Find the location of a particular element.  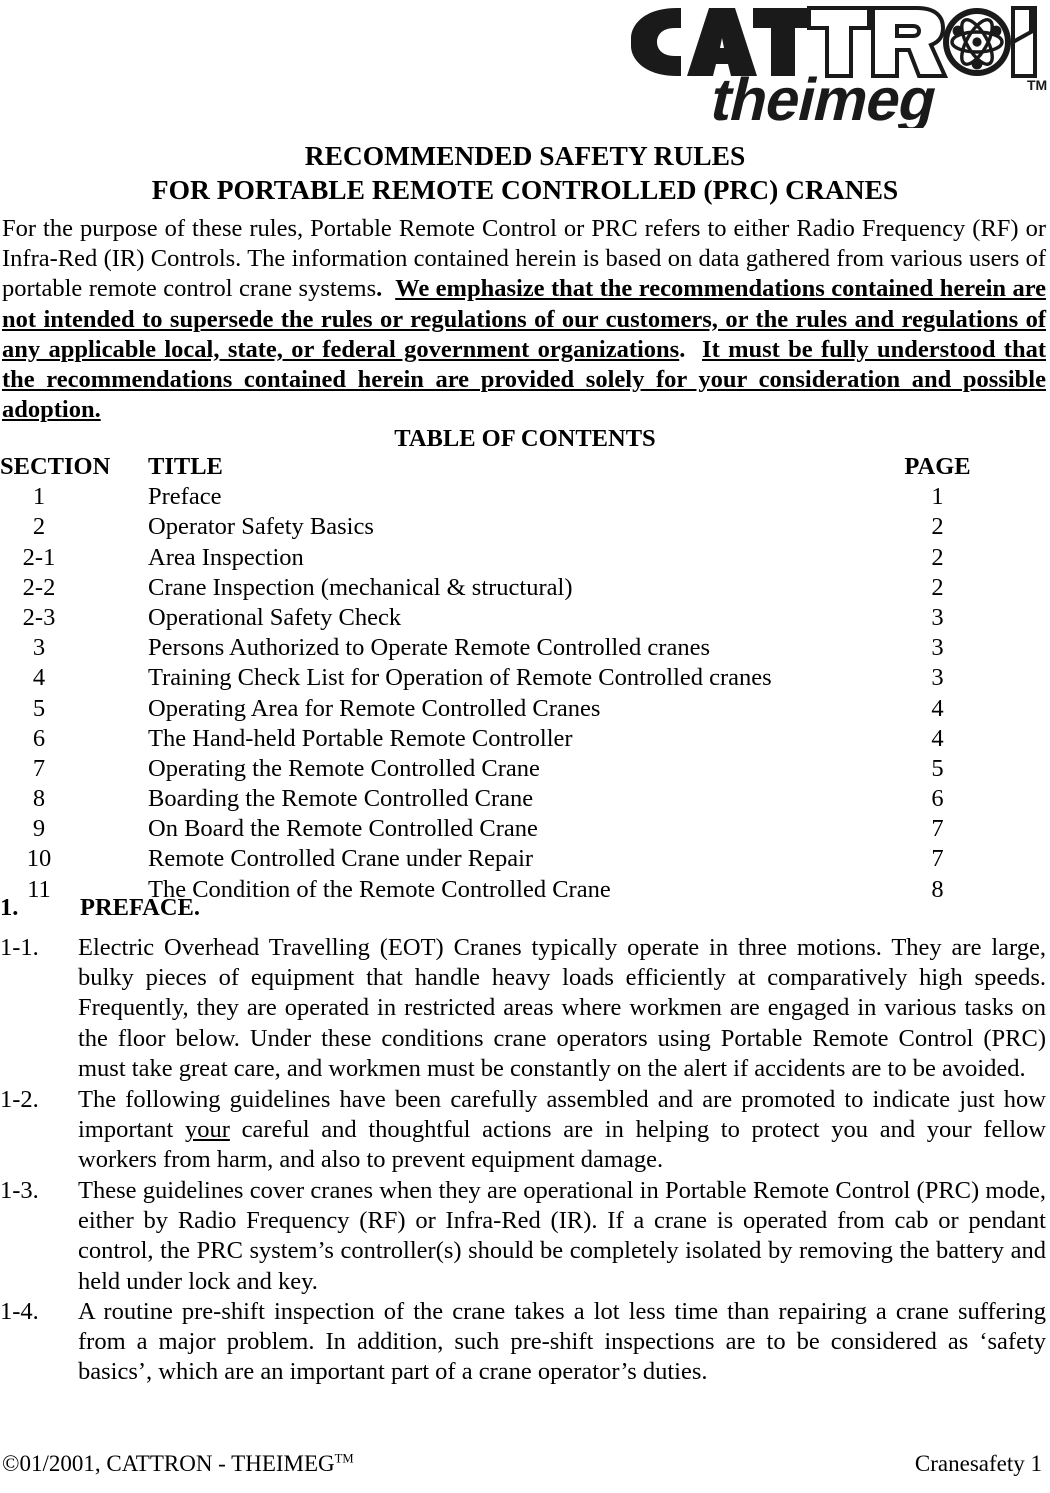

toc-title: Boarding the Remote Controlled Crane is located at coordinates (341, 799).